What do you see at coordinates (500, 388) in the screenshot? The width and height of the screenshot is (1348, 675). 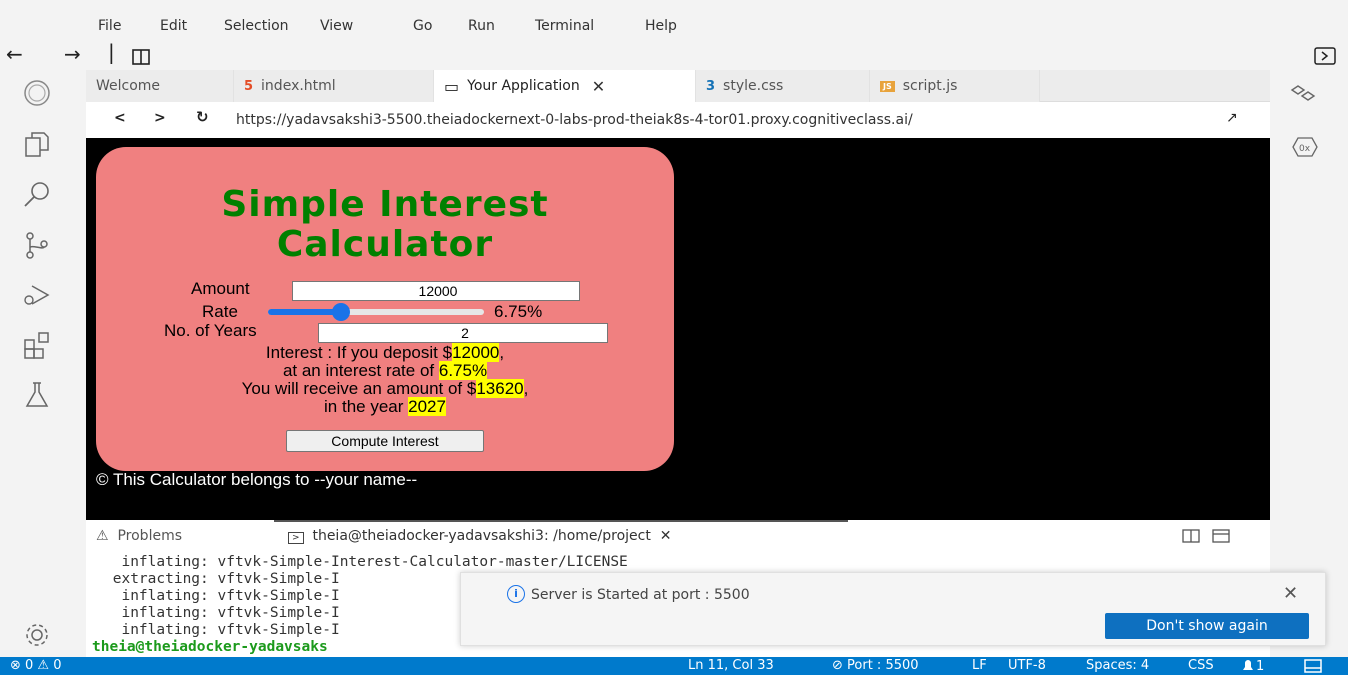 I see `receive-amount: 13620` at bounding box center [500, 388].